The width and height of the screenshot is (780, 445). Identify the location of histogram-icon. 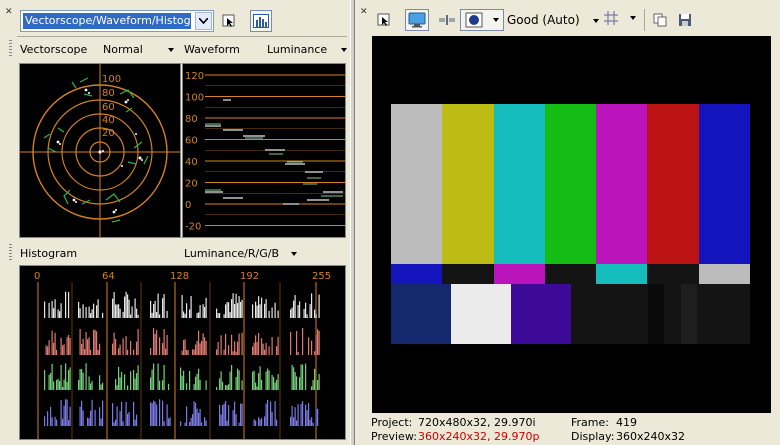
(261, 21).